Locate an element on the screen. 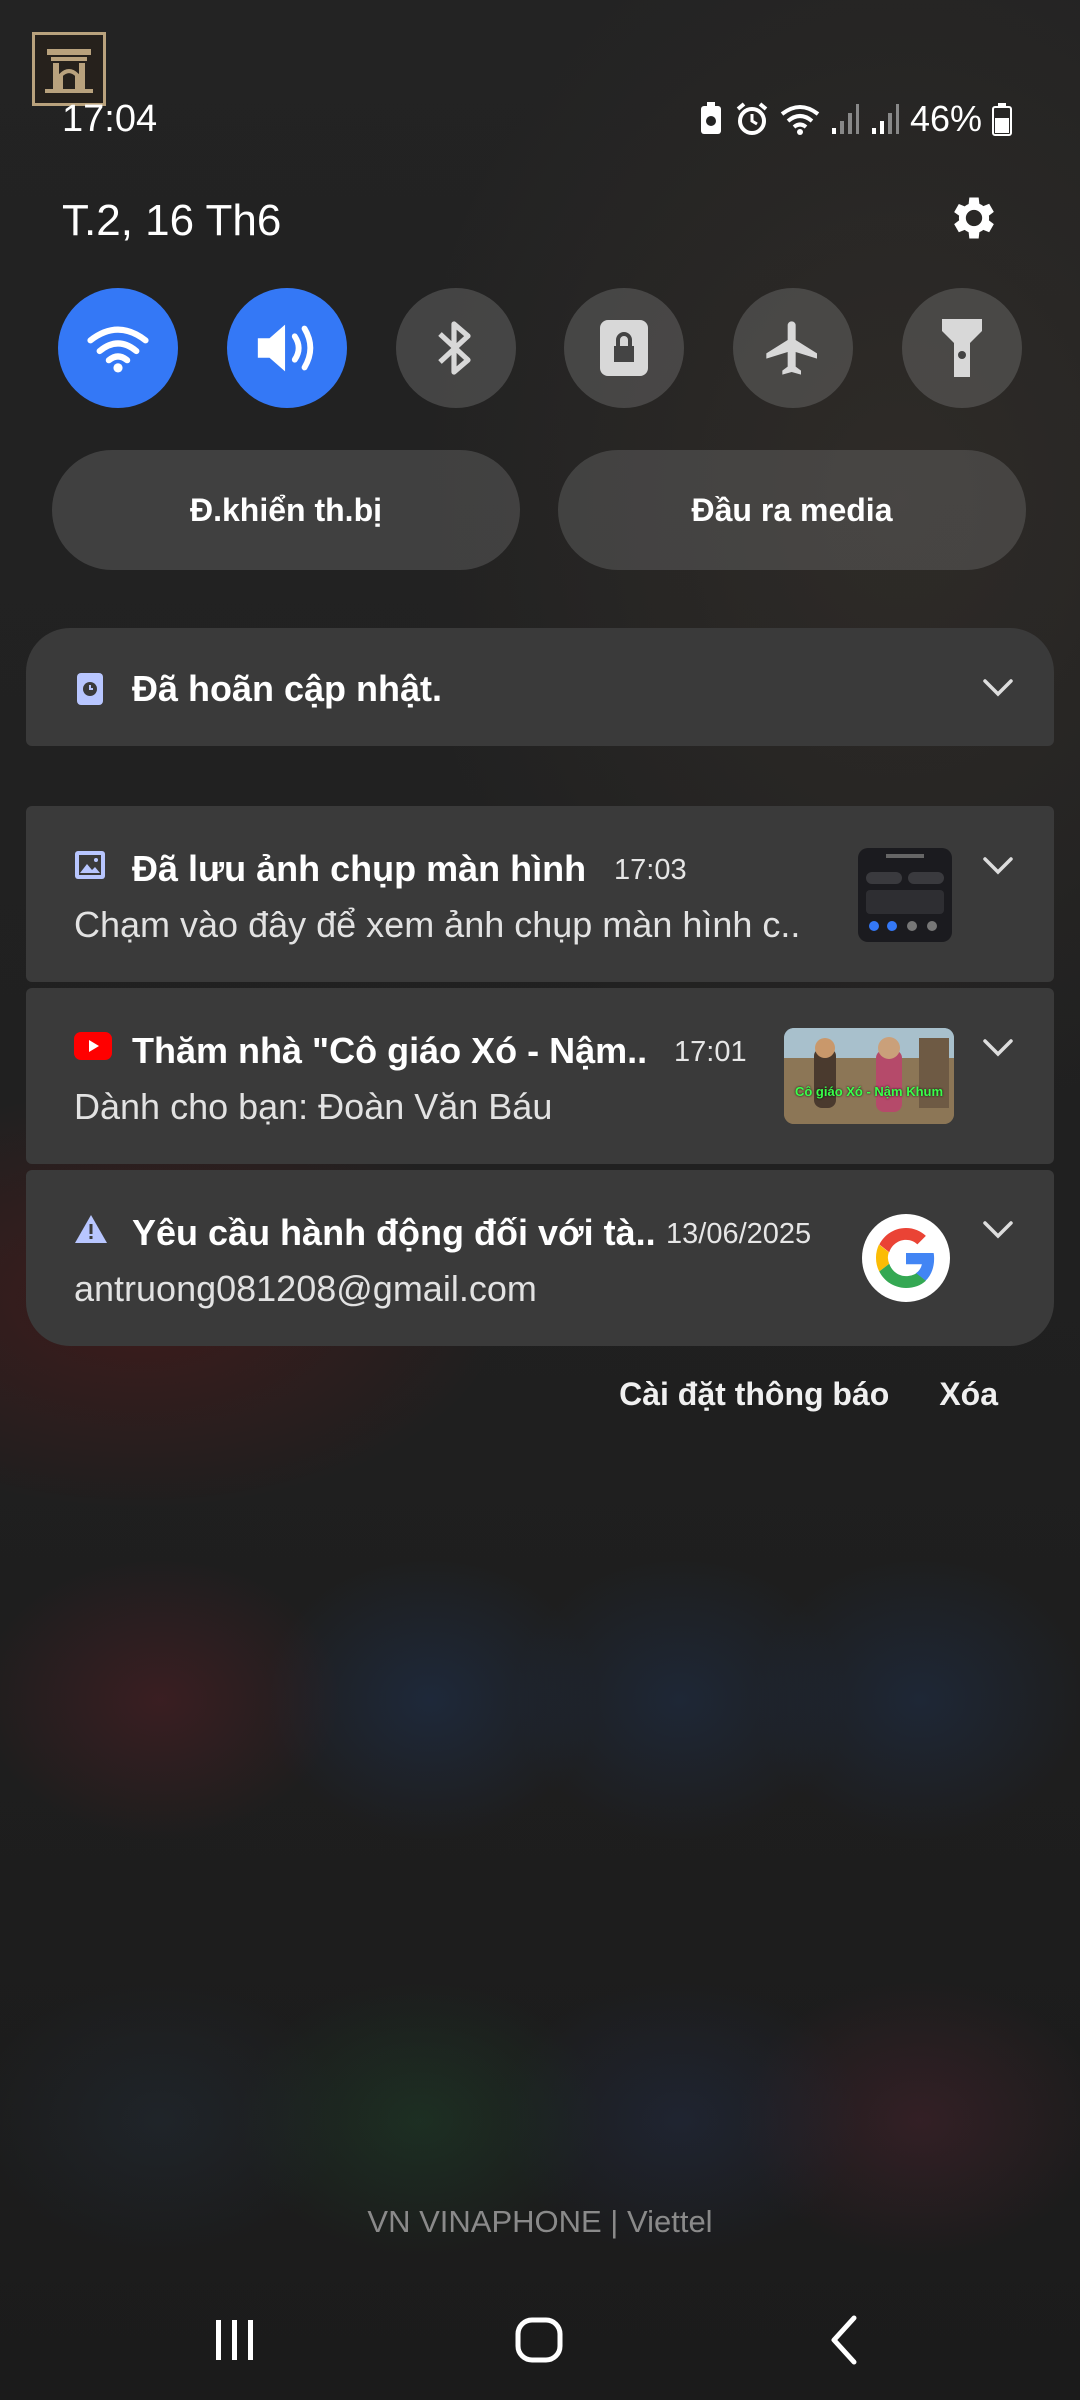 Image resolution: width=1080 pixels, height=2400 pixels. warning-icon is located at coordinates (91, 1231).